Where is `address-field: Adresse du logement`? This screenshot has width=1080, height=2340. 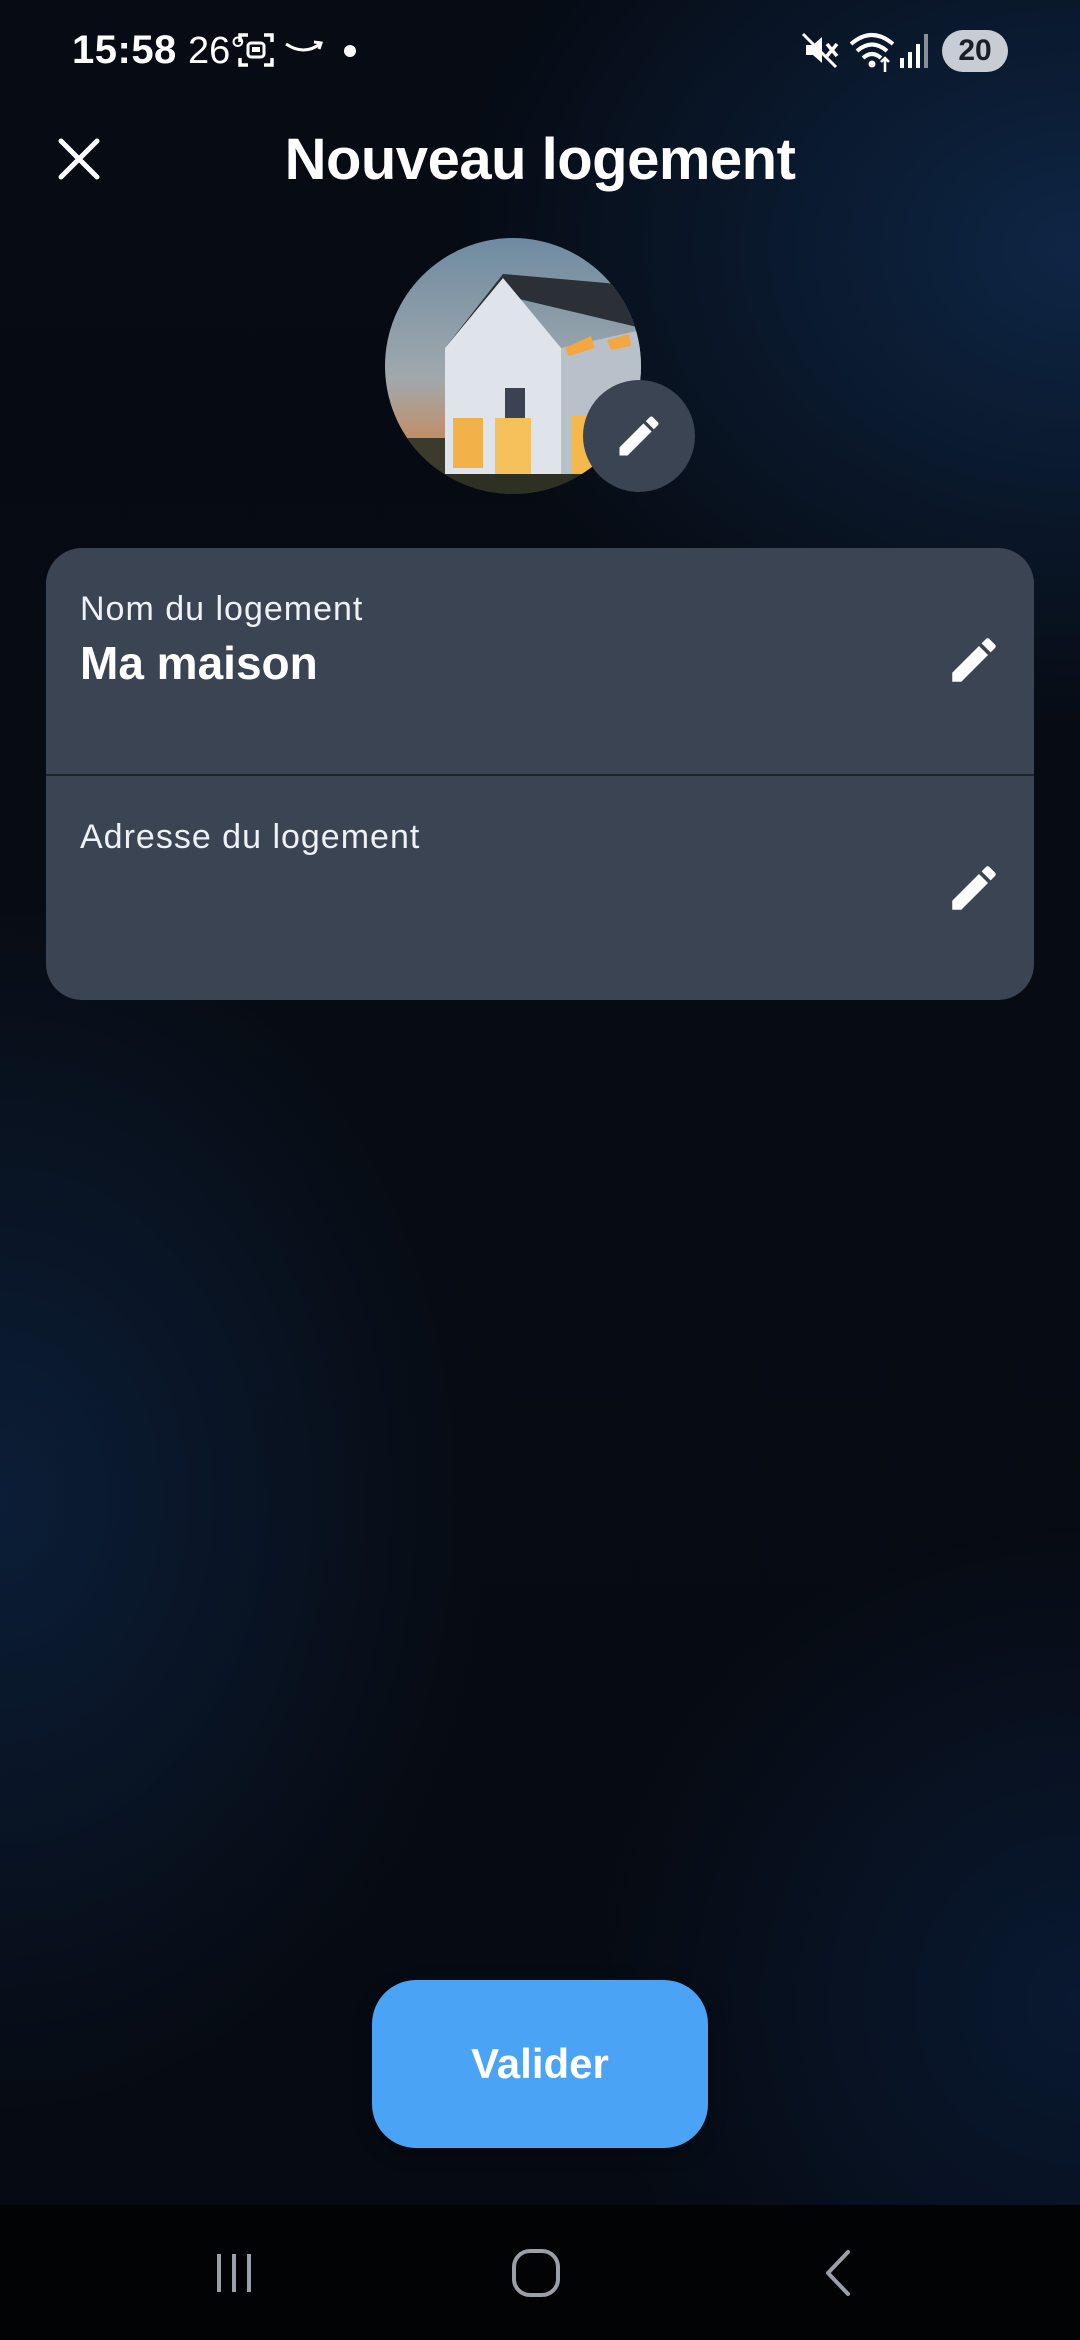
address-field: Adresse du logement is located at coordinates (540, 888).